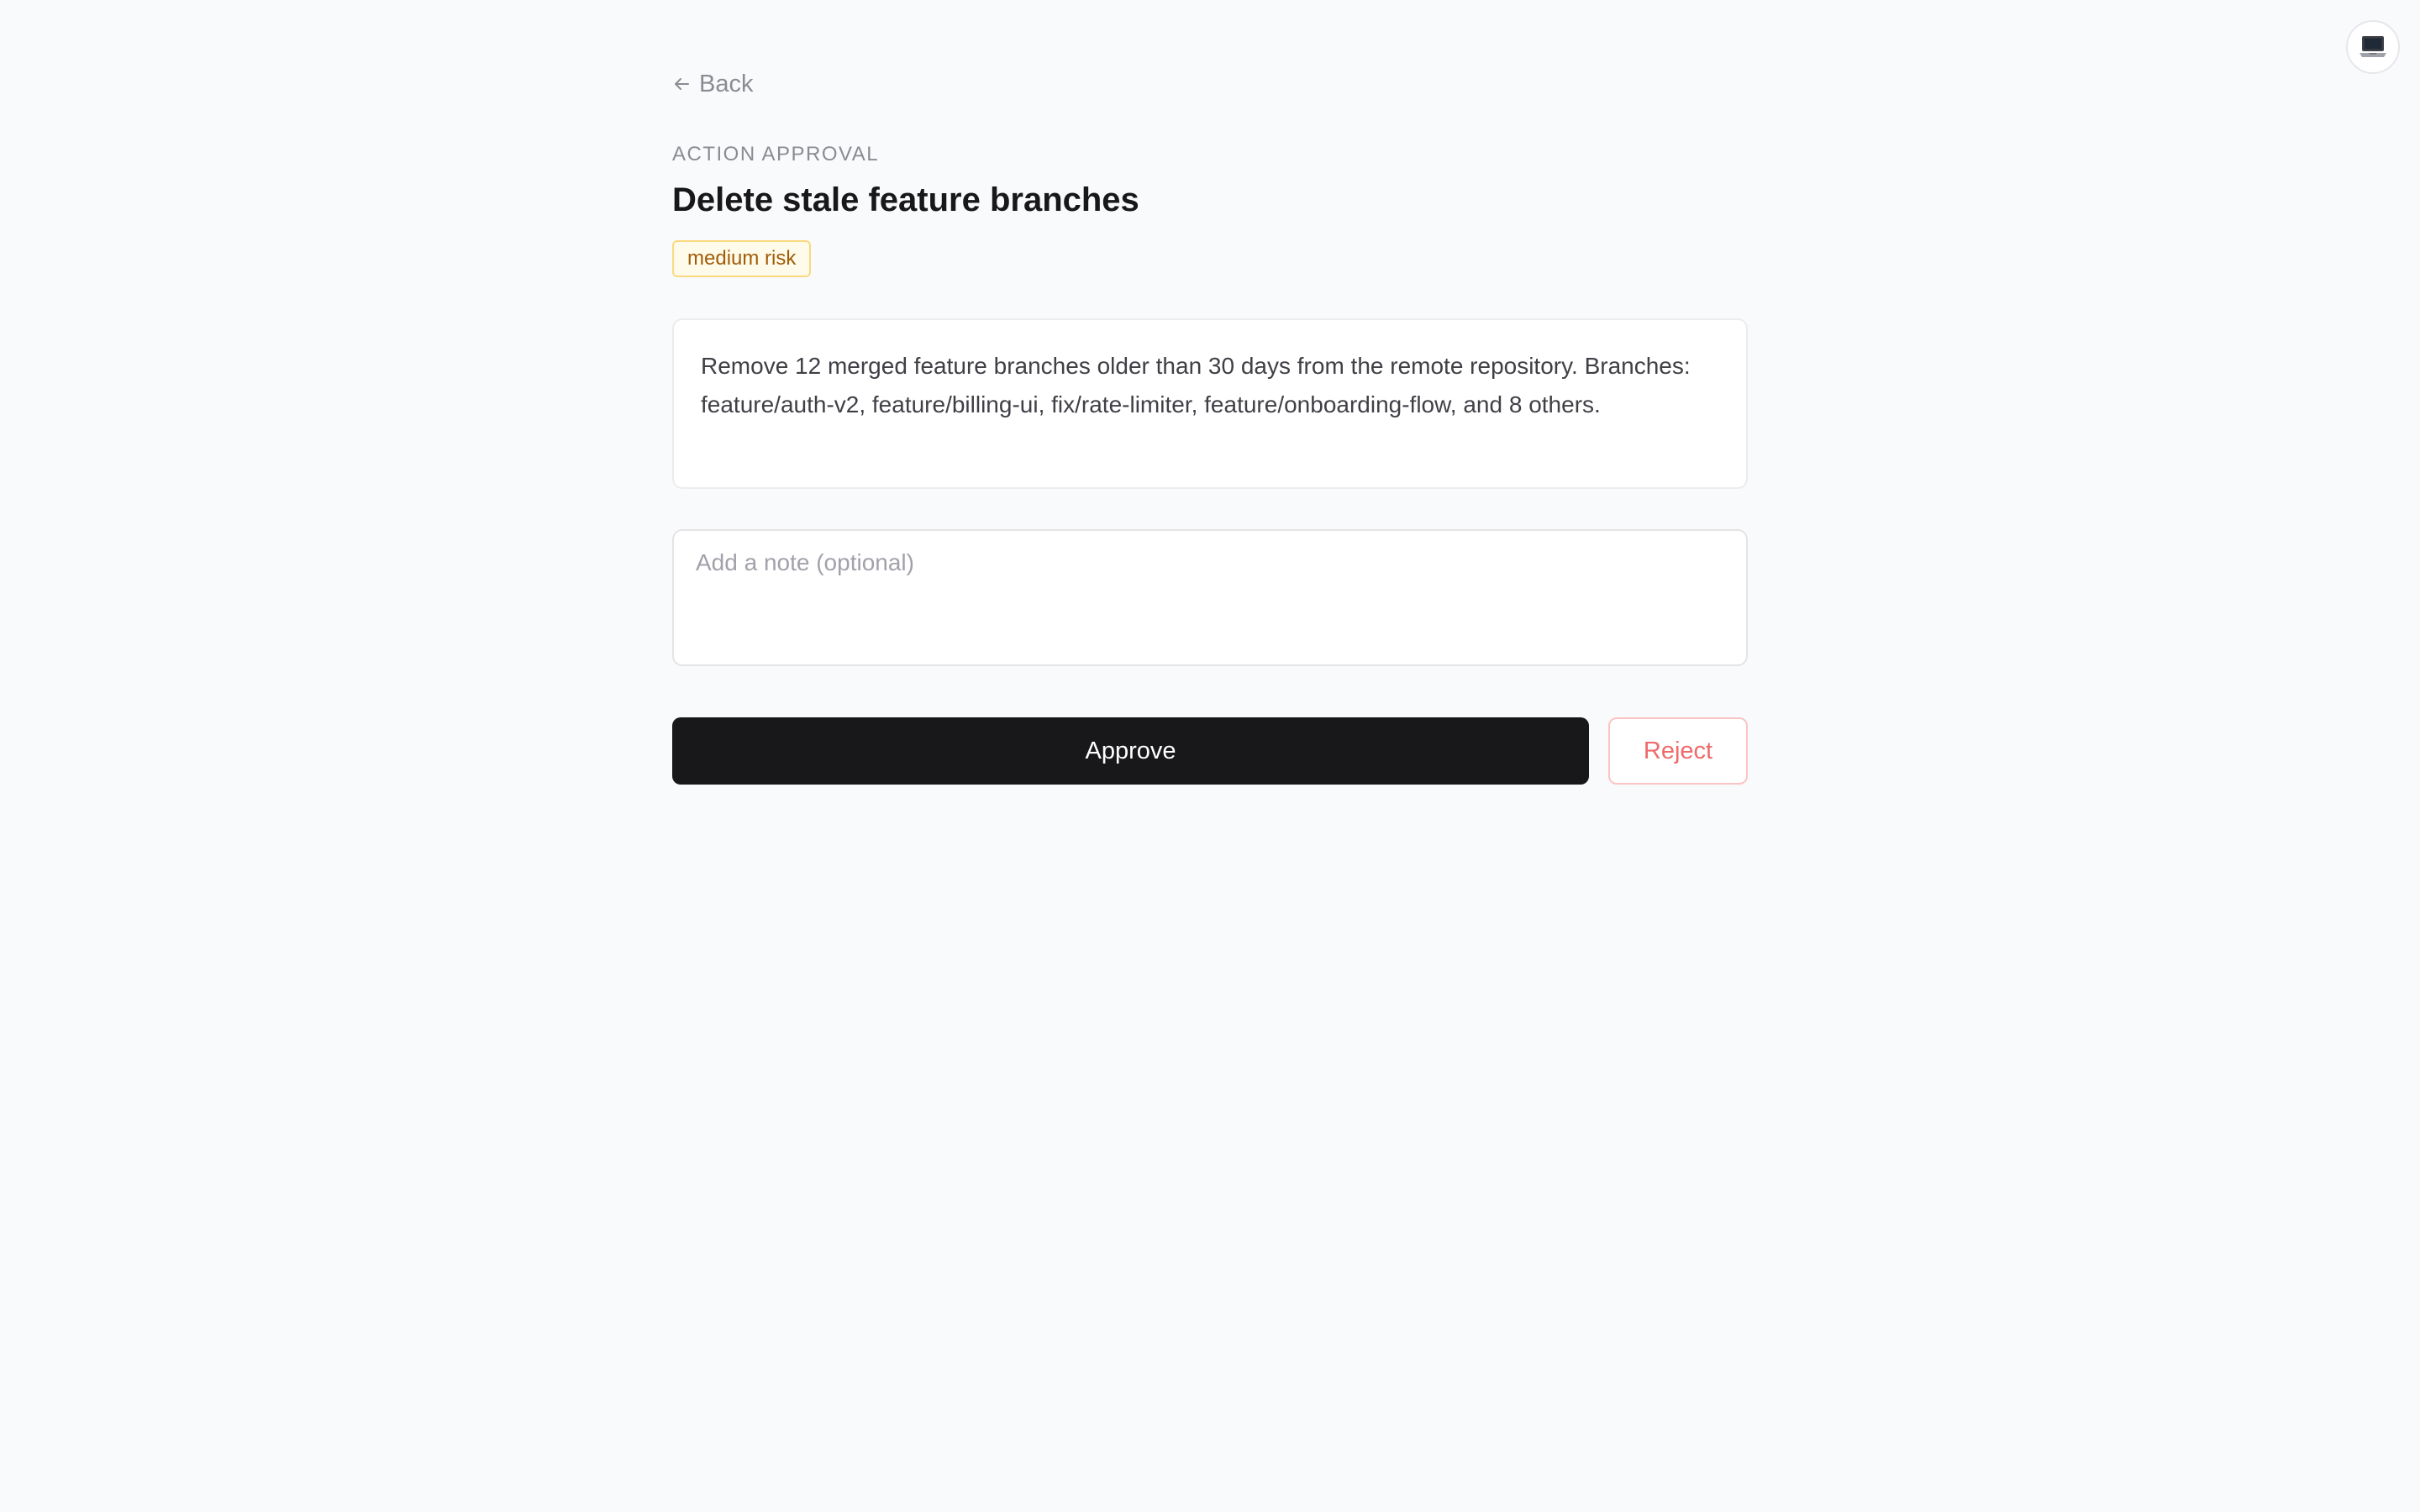  What do you see at coordinates (776, 154) in the screenshot?
I see `section-eyebrow: ACTION APPROVAL` at bounding box center [776, 154].